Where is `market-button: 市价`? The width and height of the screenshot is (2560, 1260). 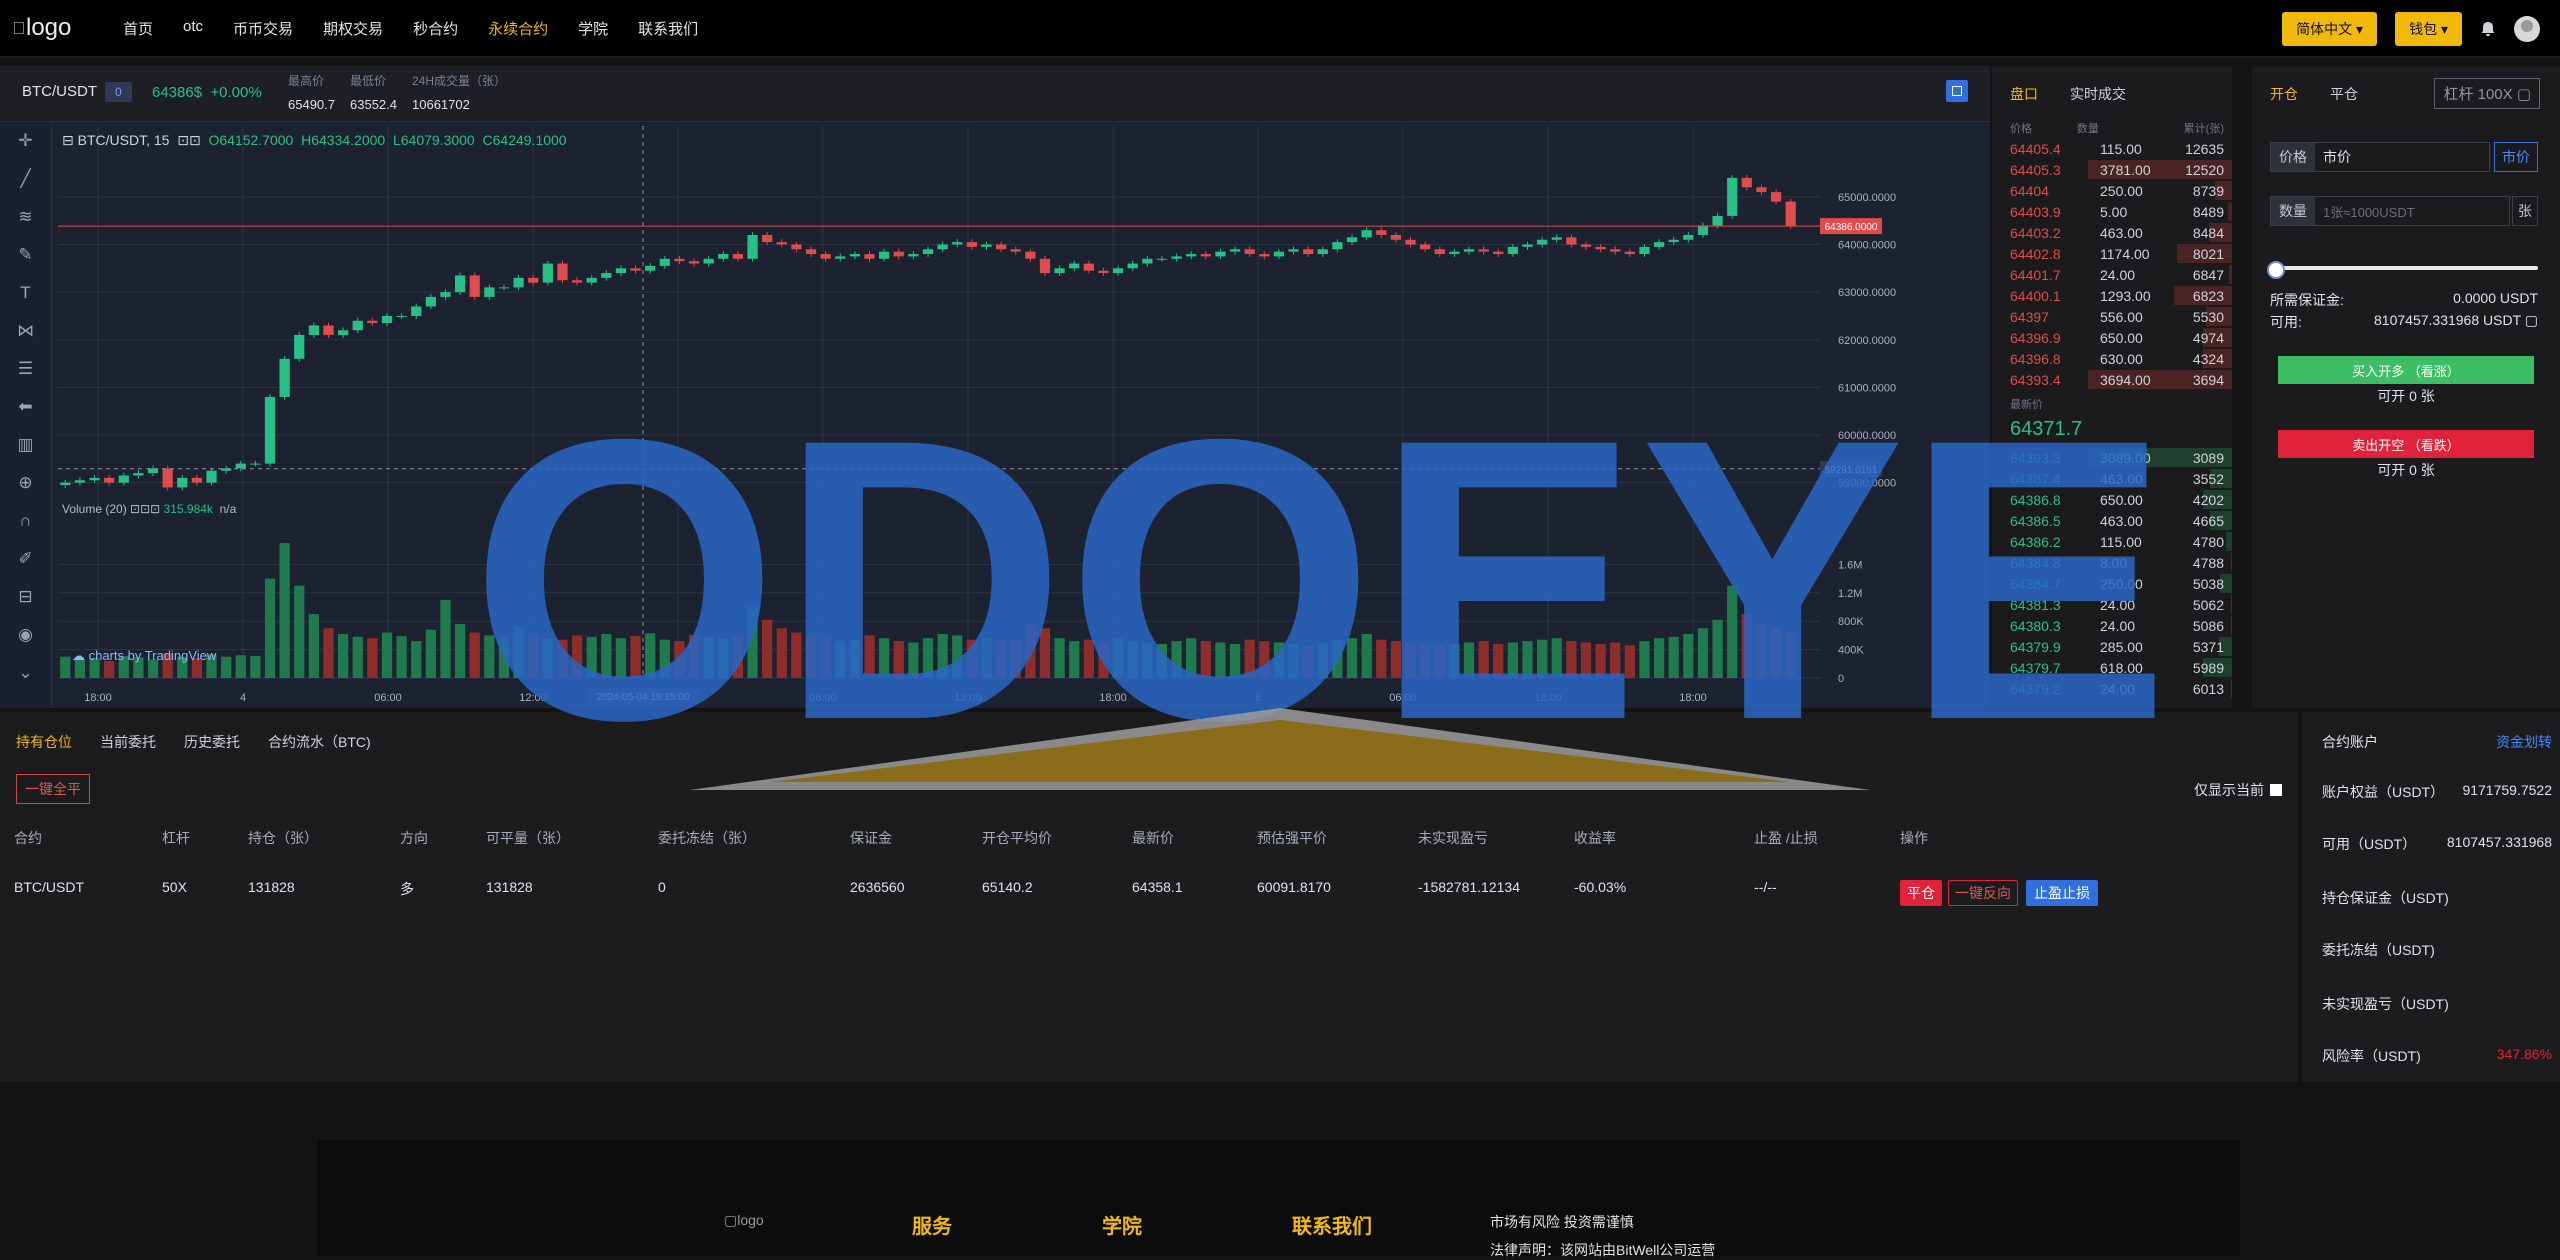 market-button: 市价 is located at coordinates (2516, 157).